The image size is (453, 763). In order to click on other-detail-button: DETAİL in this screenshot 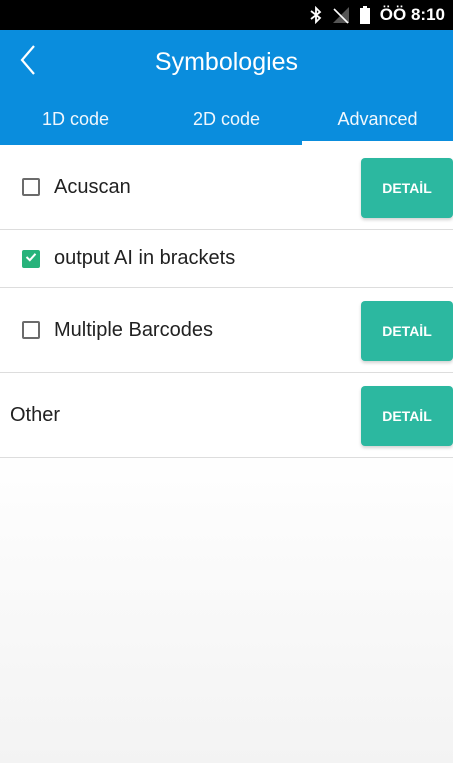, I will do `click(407, 416)`.